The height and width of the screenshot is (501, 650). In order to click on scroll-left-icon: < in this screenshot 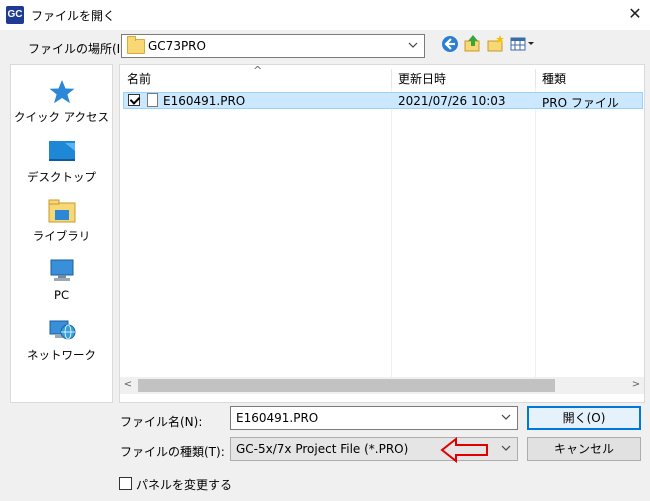, I will do `click(128, 384)`.